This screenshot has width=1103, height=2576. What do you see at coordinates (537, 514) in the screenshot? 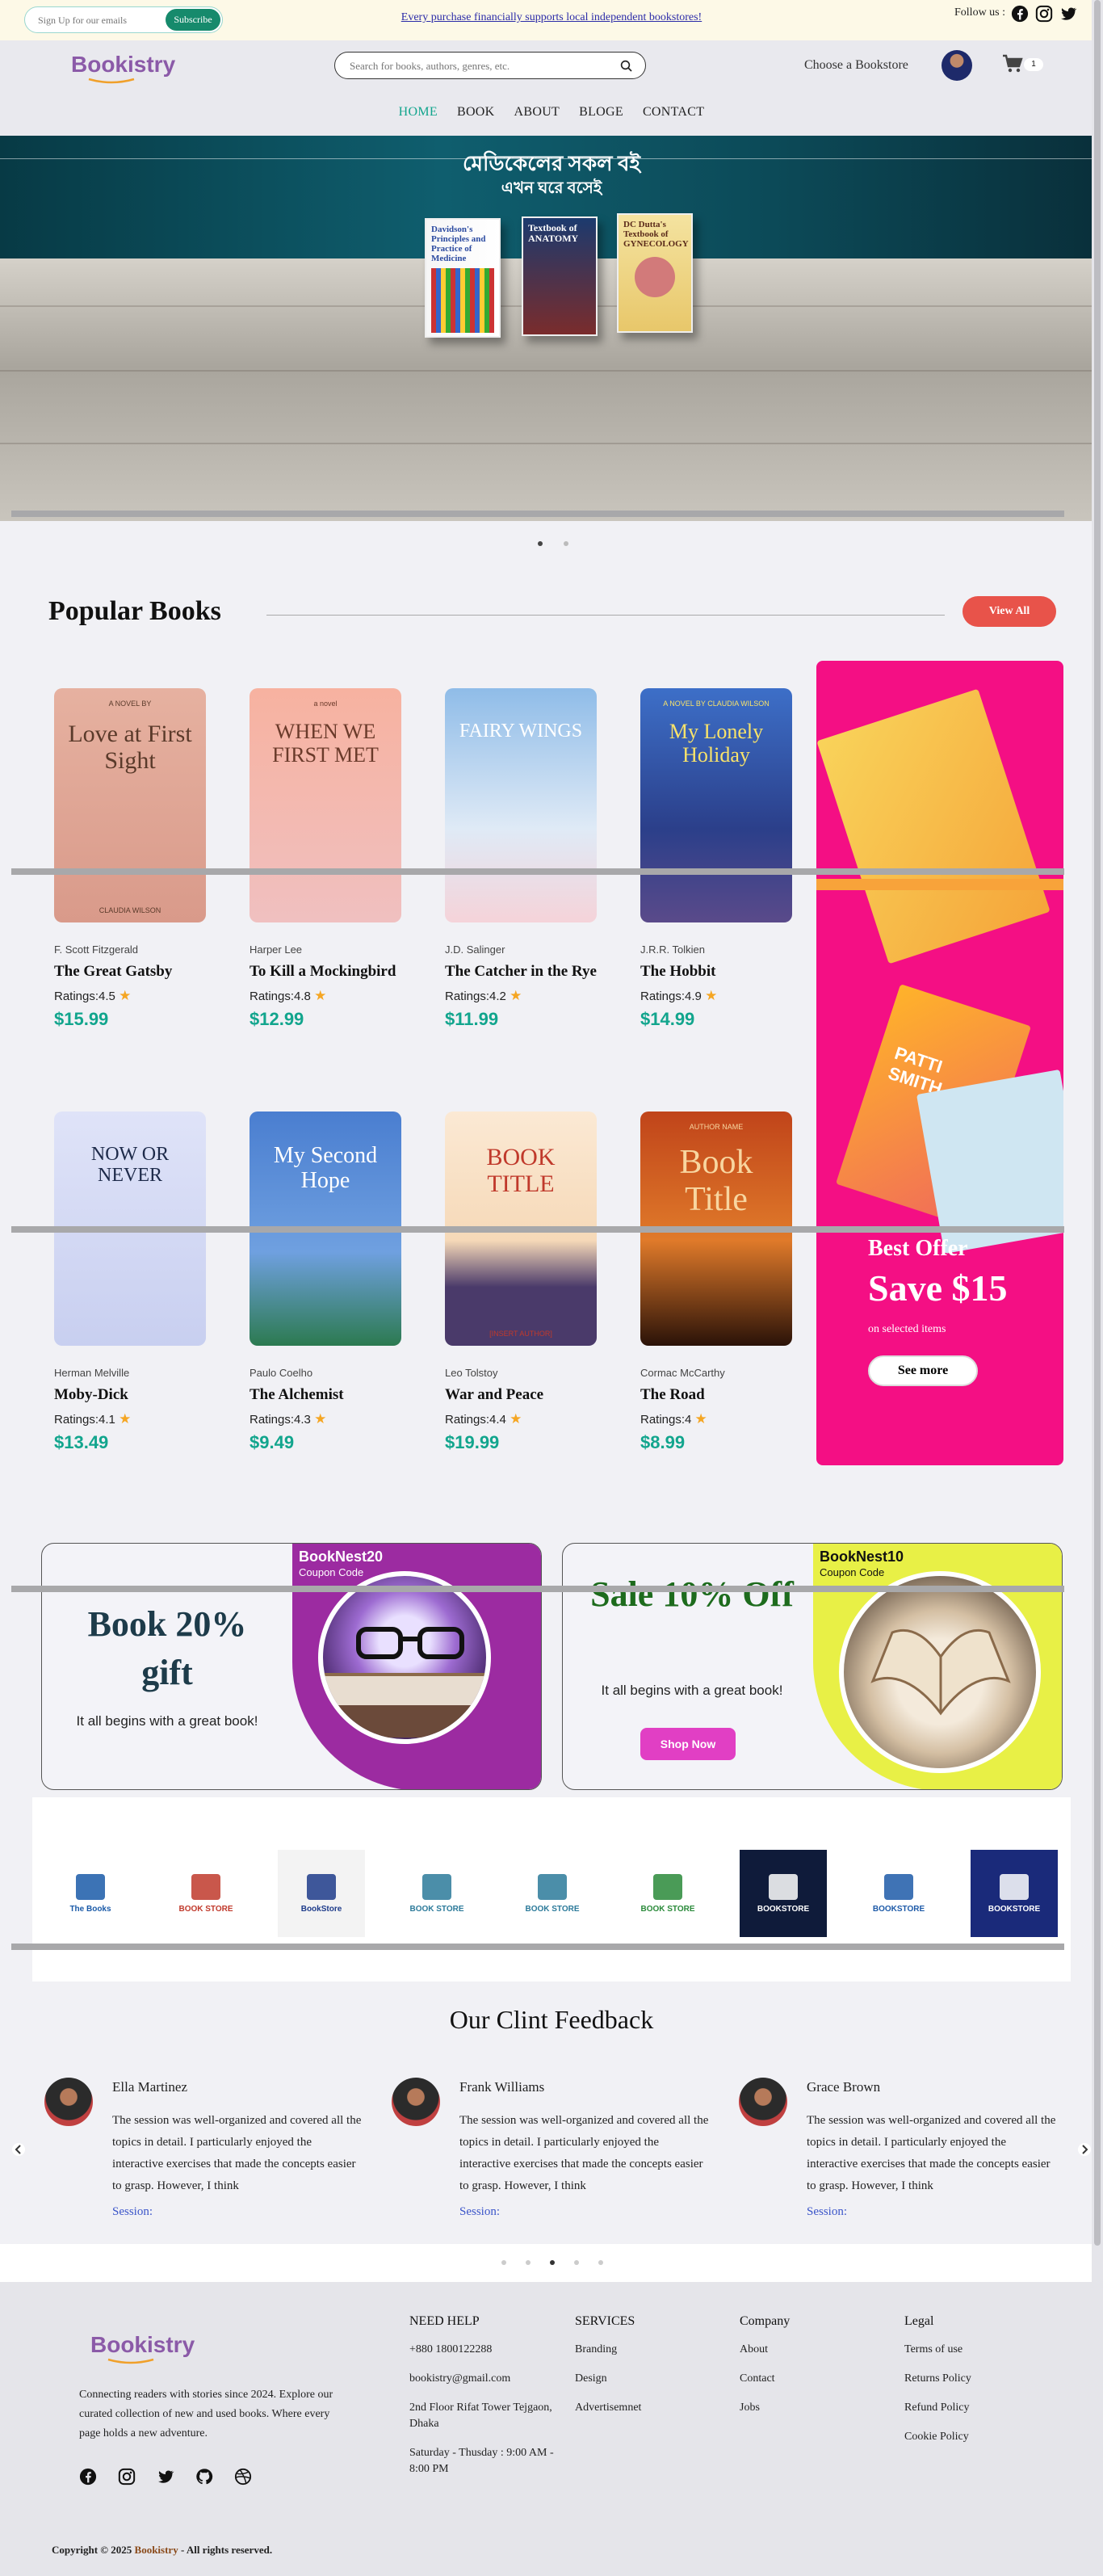
I see `hero-scrollbar` at bounding box center [537, 514].